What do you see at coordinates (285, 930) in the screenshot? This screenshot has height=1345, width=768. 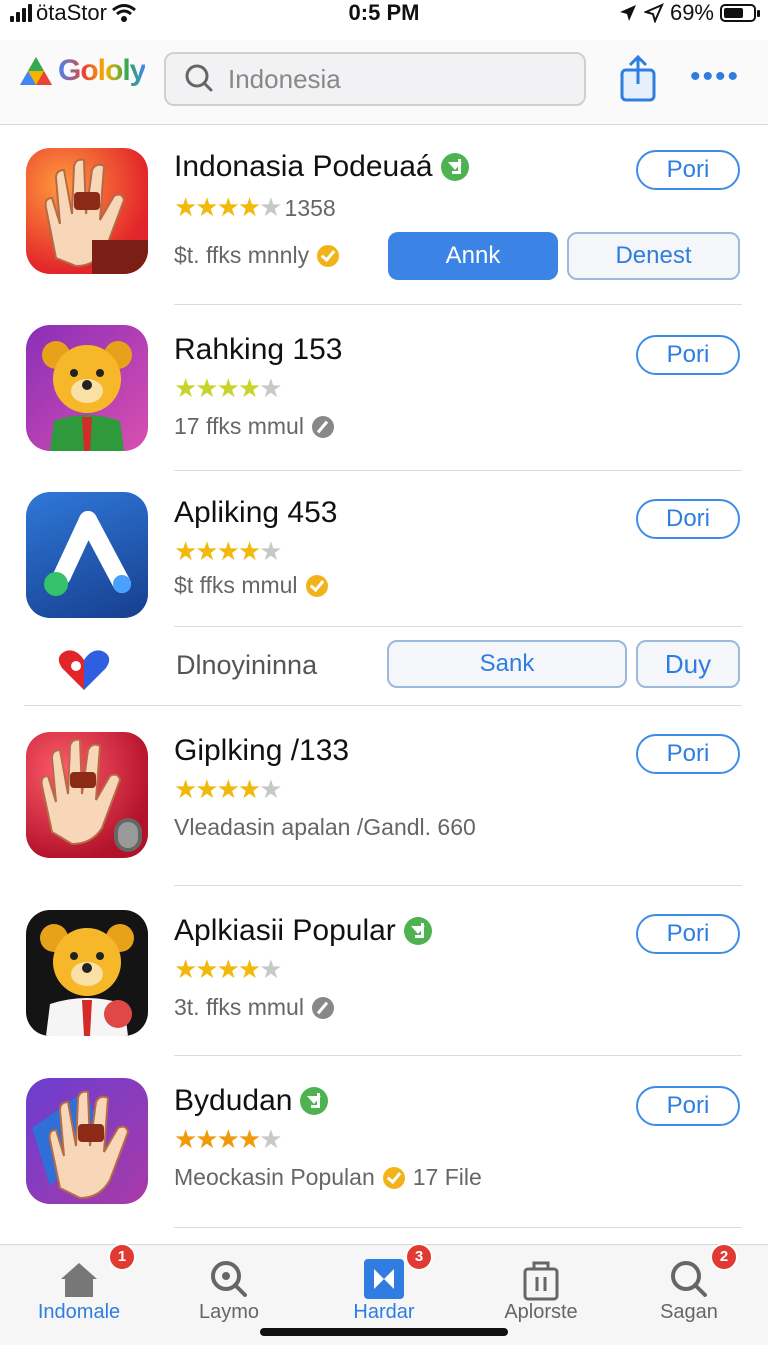 I see `app-title-text: Aplkiasii Popular` at bounding box center [285, 930].